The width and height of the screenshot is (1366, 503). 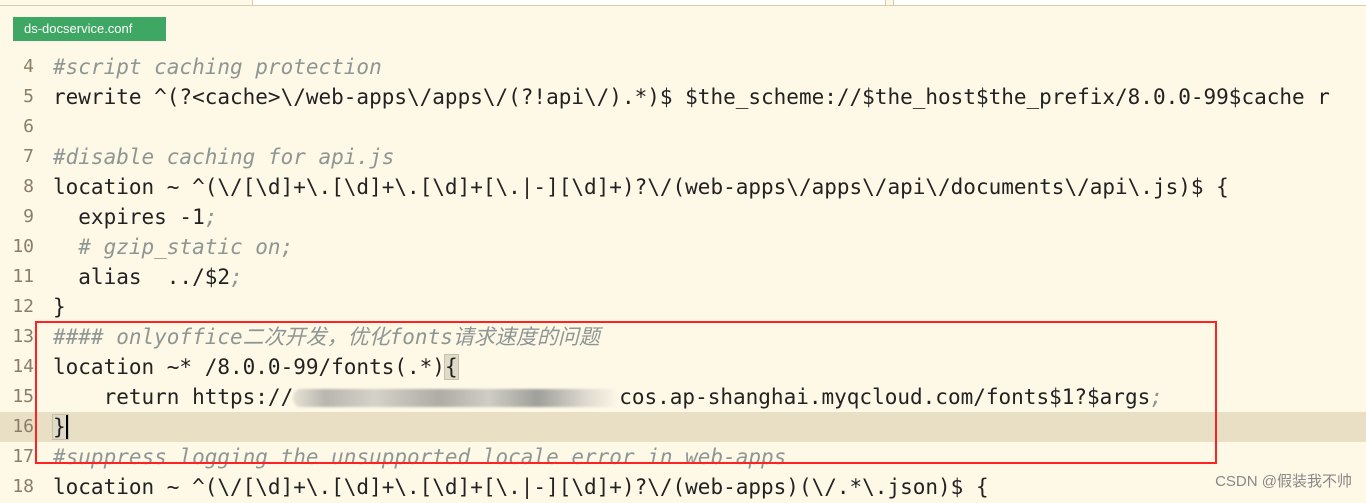 What do you see at coordinates (23, 486) in the screenshot?
I see `line-number: 18` at bounding box center [23, 486].